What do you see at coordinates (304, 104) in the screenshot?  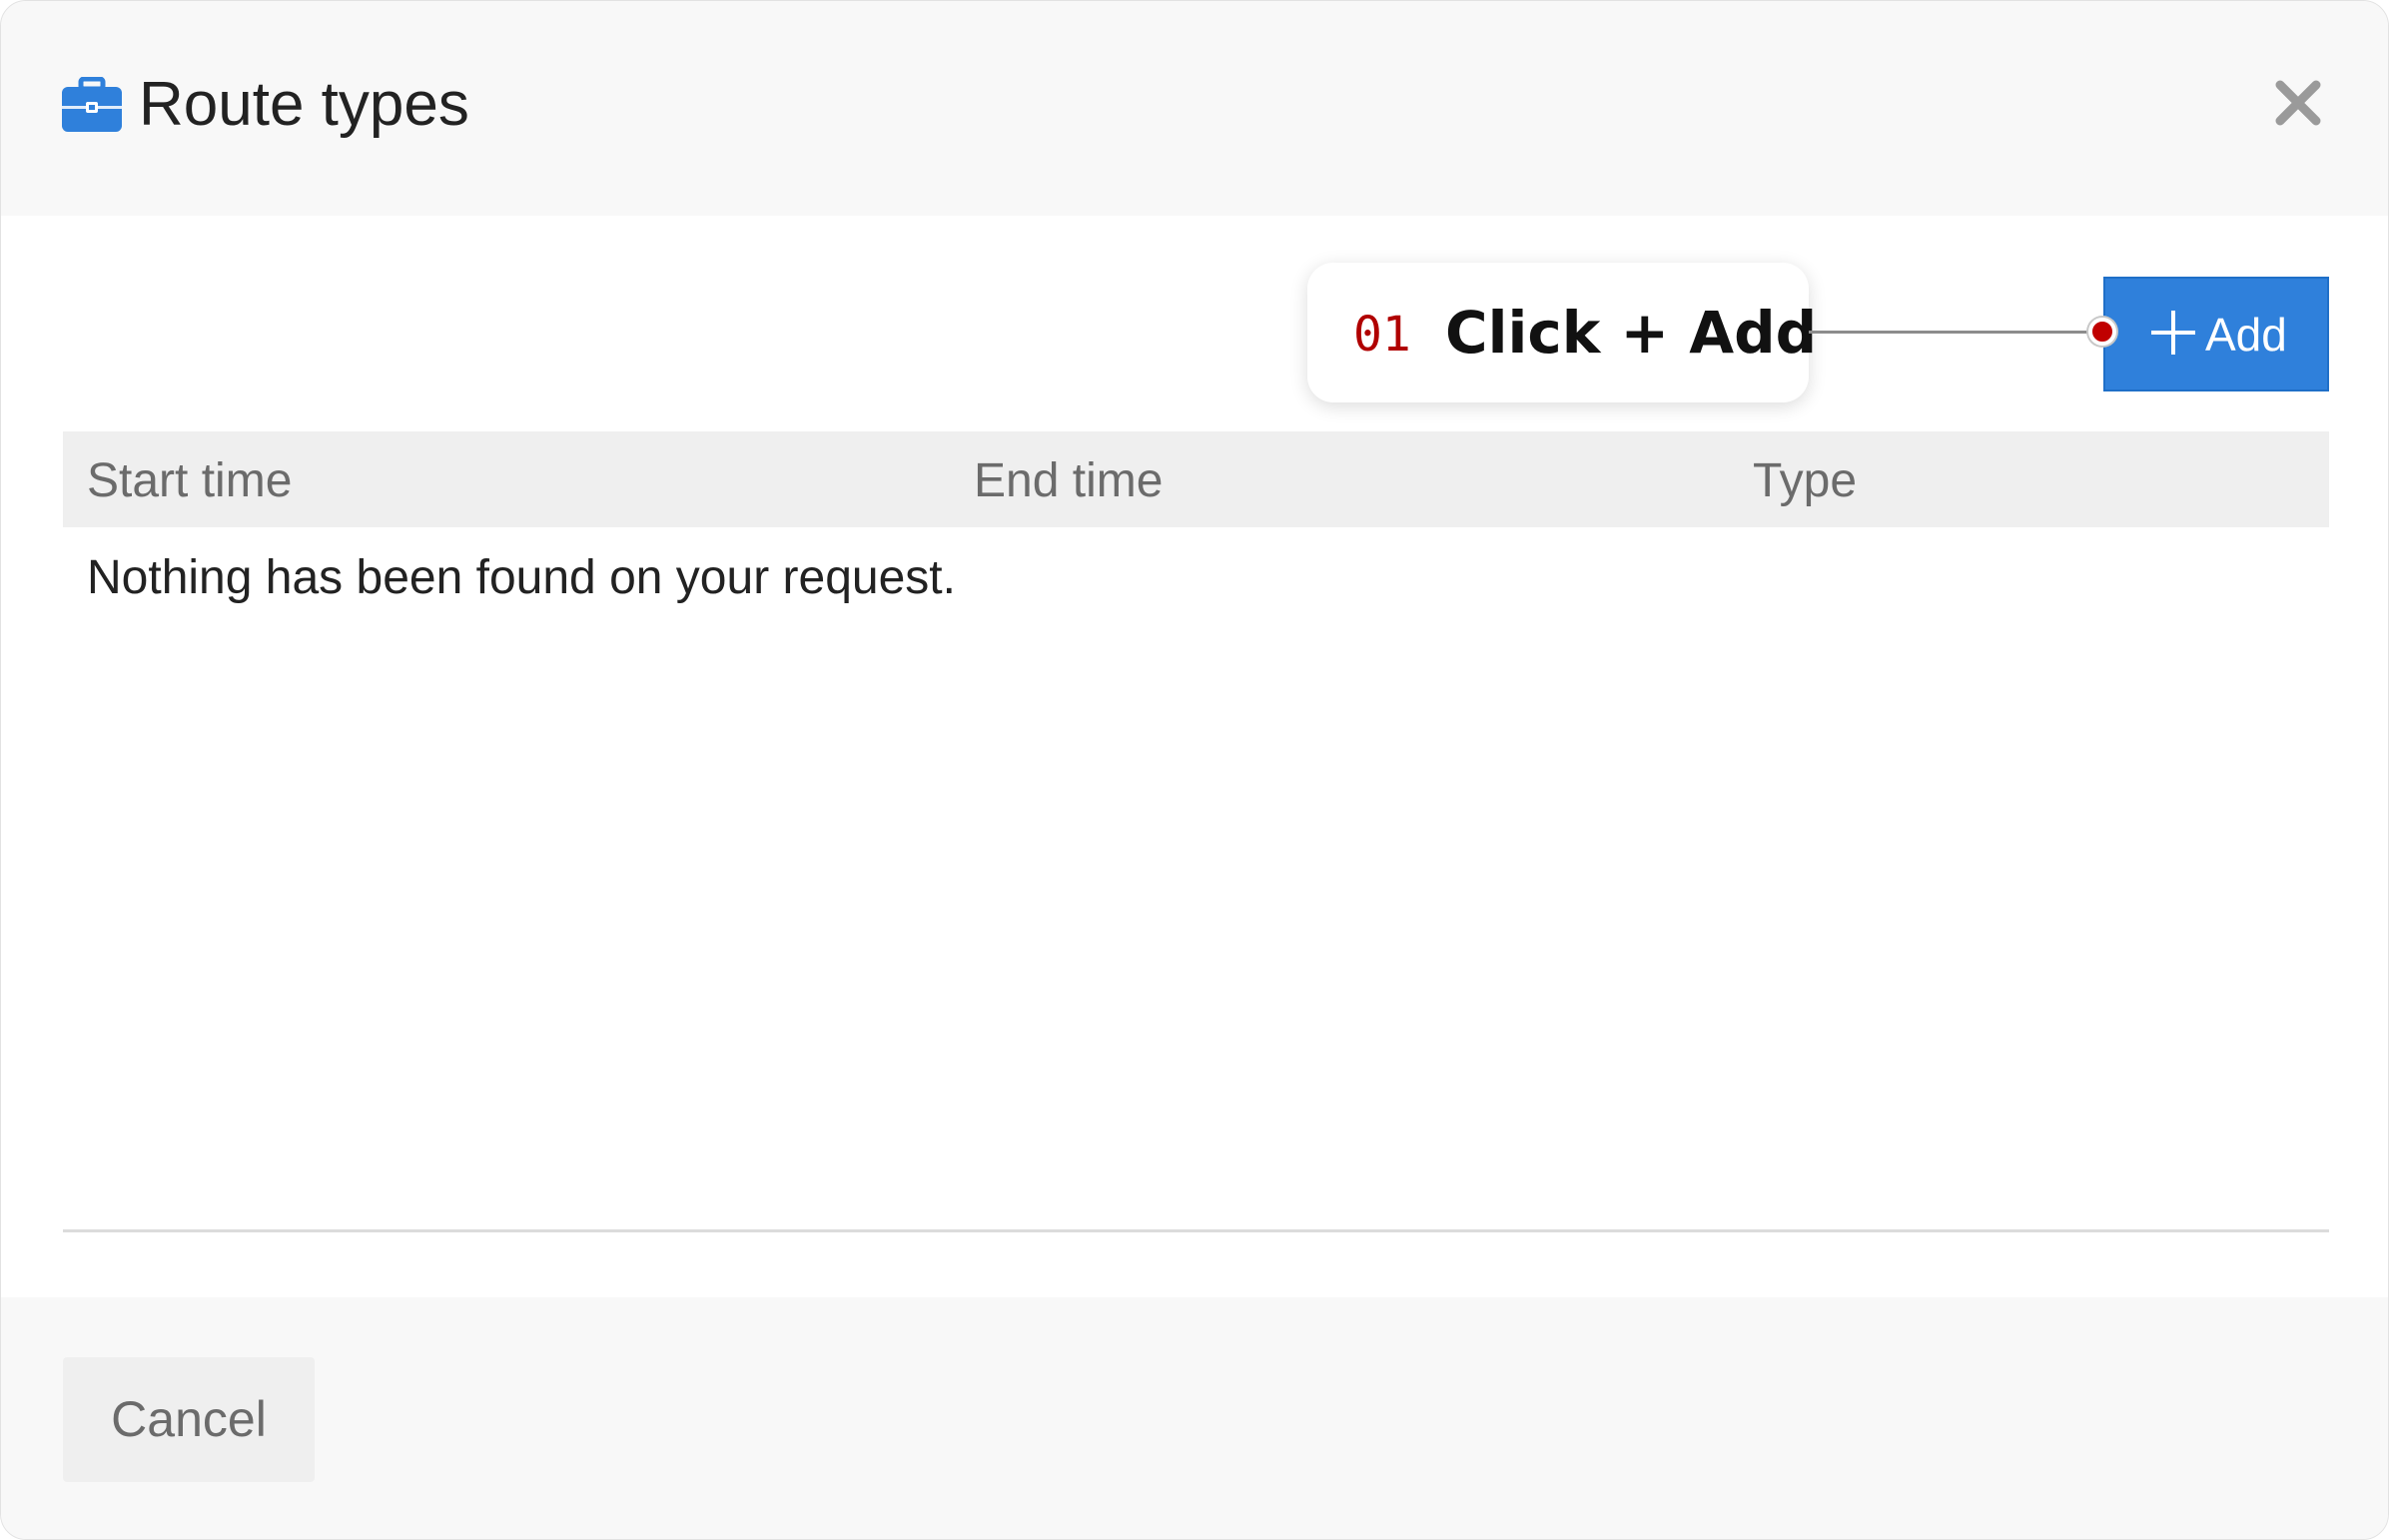 I see `dialog-title: Route types` at bounding box center [304, 104].